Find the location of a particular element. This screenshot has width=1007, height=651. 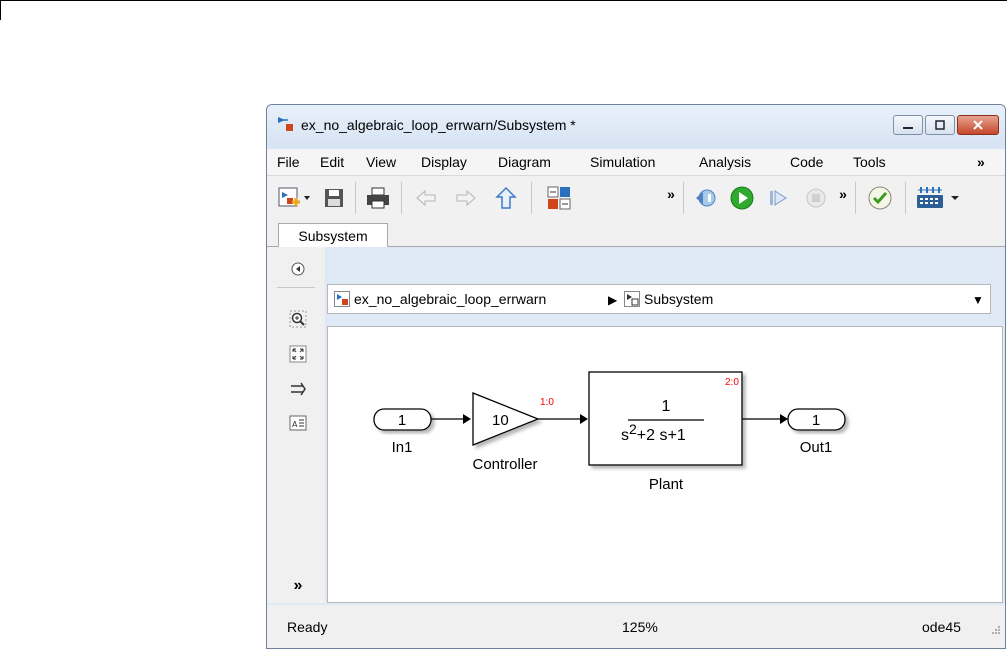

back-button is located at coordinates (426, 198).